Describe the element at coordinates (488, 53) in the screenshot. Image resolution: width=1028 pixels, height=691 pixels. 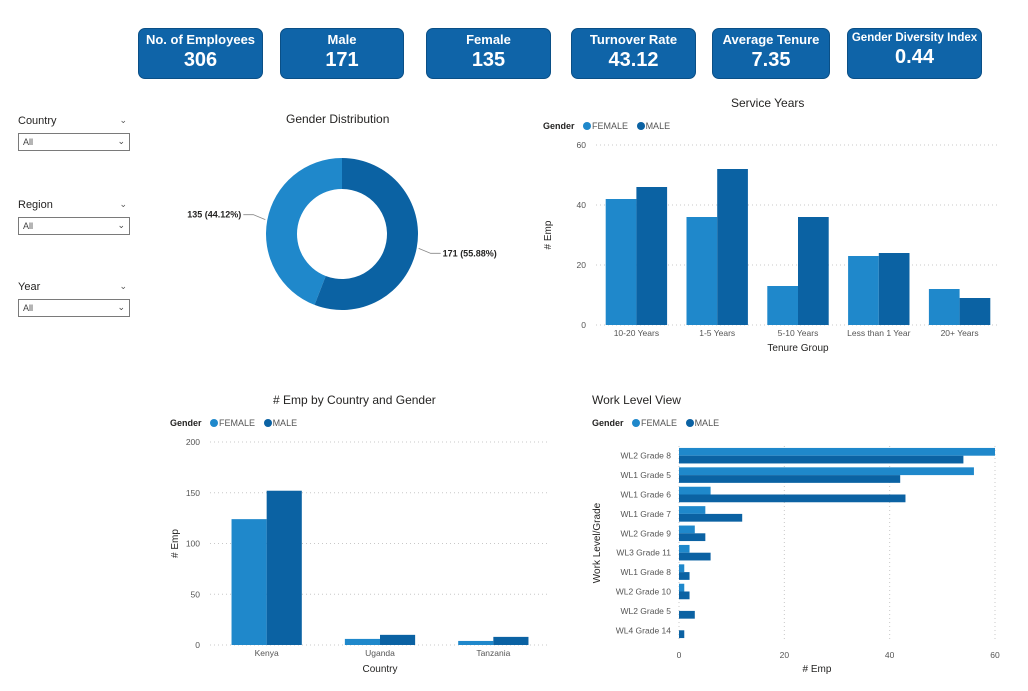
I see `kpi-card-female: Female 135` at that location.